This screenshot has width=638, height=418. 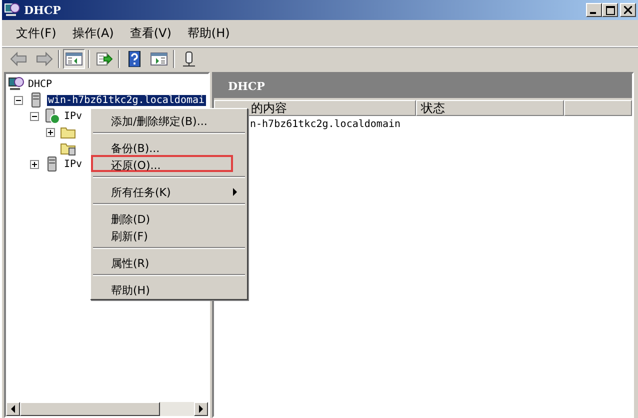 What do you see at coordinates (40, 84) in the screenshot?
I see `tree-item: DHCP` at bounding box center [40, 84].